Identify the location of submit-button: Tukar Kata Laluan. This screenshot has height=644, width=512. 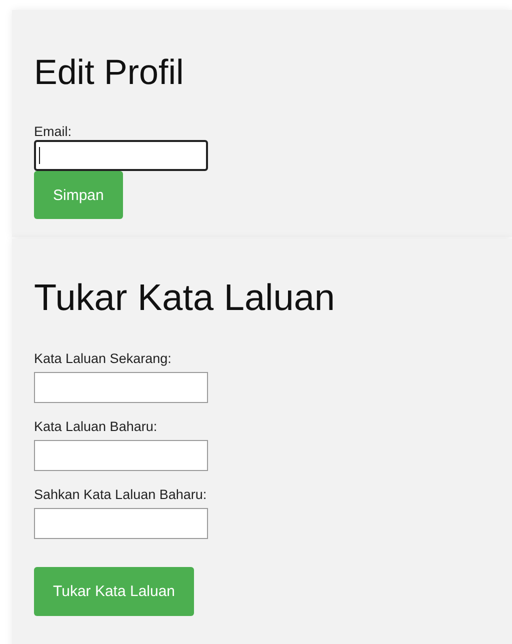
(114, 591).